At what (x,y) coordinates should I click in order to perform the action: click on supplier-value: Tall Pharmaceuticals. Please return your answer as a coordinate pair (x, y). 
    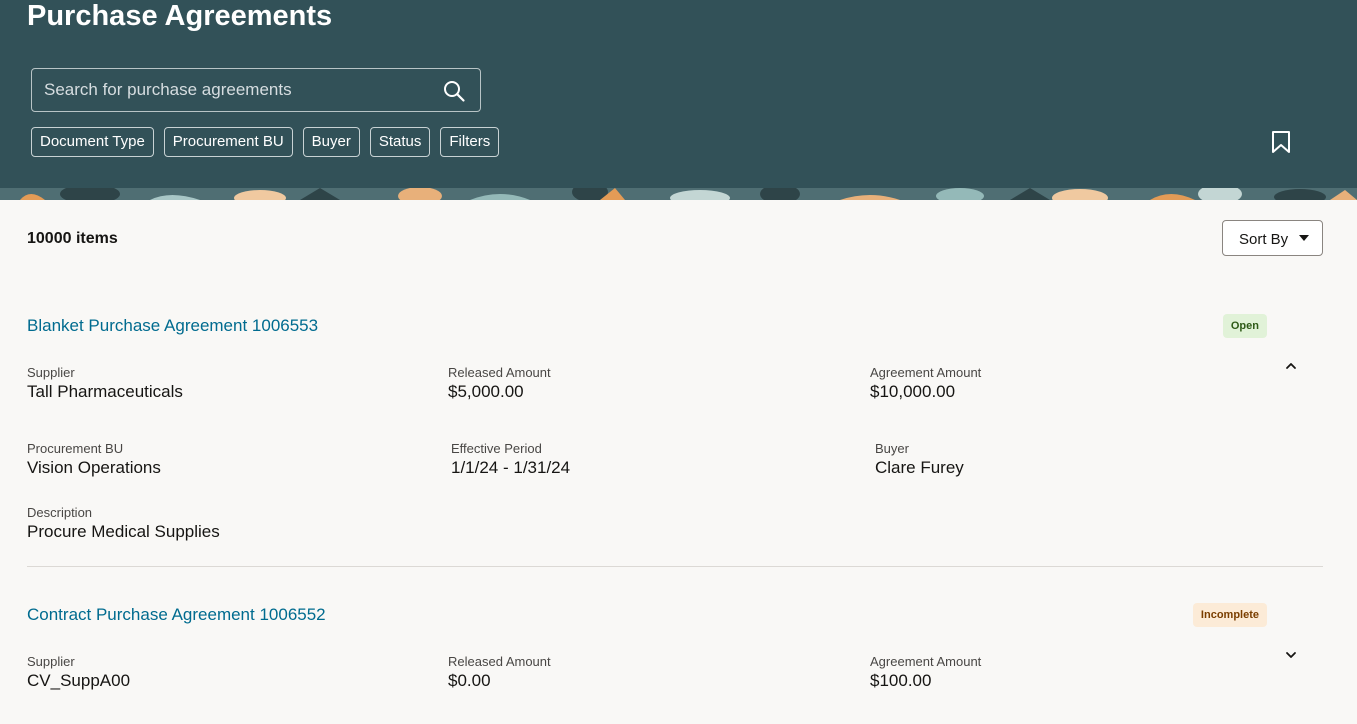
    Looking at the image, I should click on (105, 391).